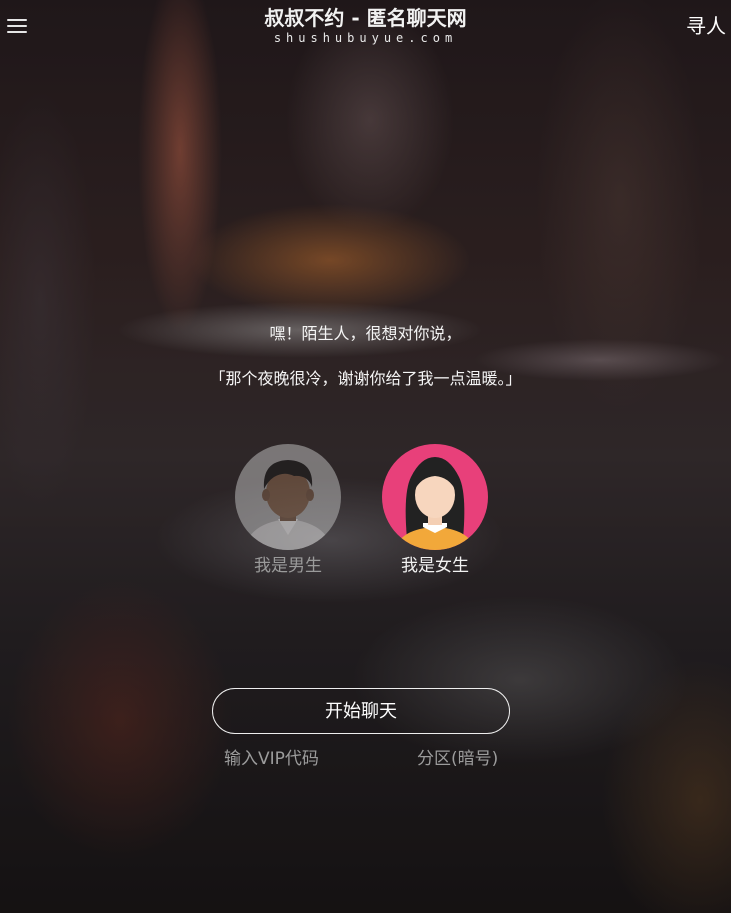 The image size is (731, 913). I want to click on site-domain: shushubuyue.com, so click(365, 38).